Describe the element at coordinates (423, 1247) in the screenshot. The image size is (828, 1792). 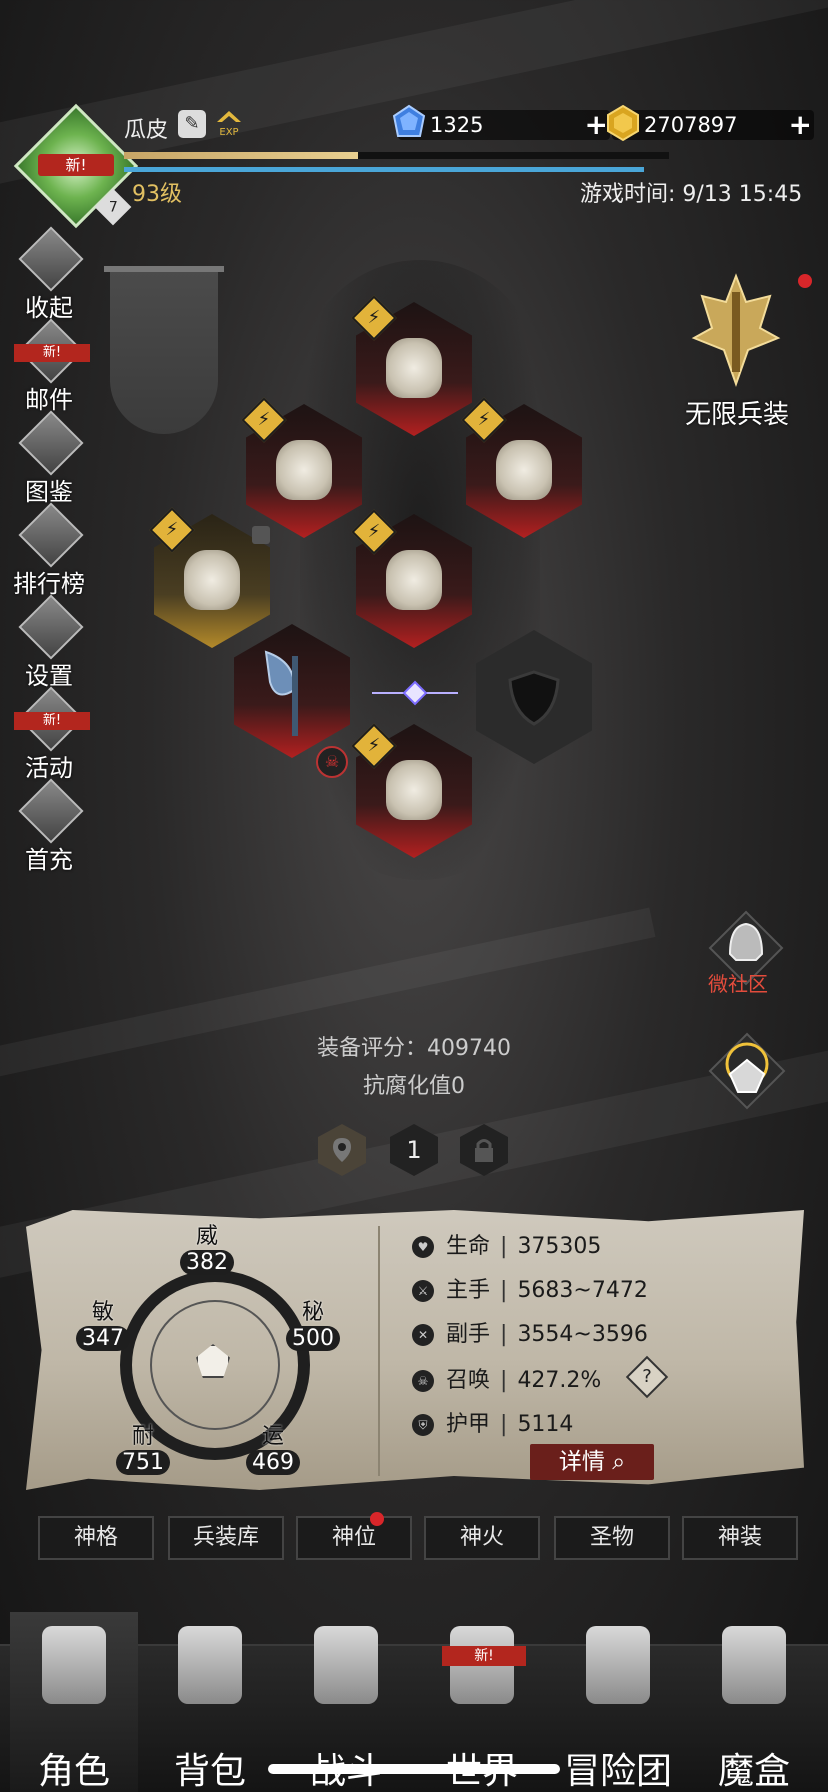
I see `heart-icon: ♥` at that location.